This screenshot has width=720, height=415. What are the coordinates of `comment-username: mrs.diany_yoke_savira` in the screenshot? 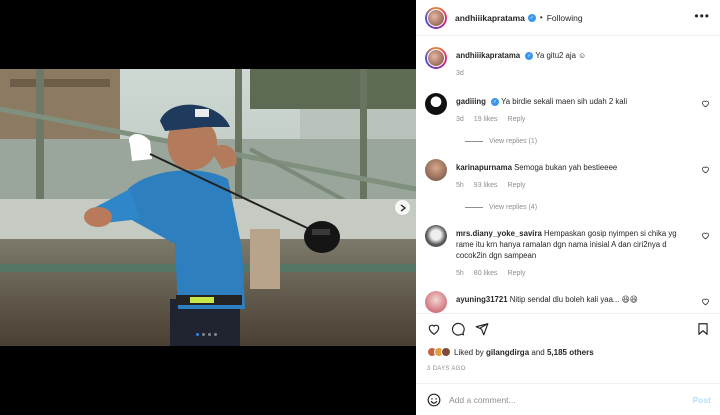 It's located at (499, 233).